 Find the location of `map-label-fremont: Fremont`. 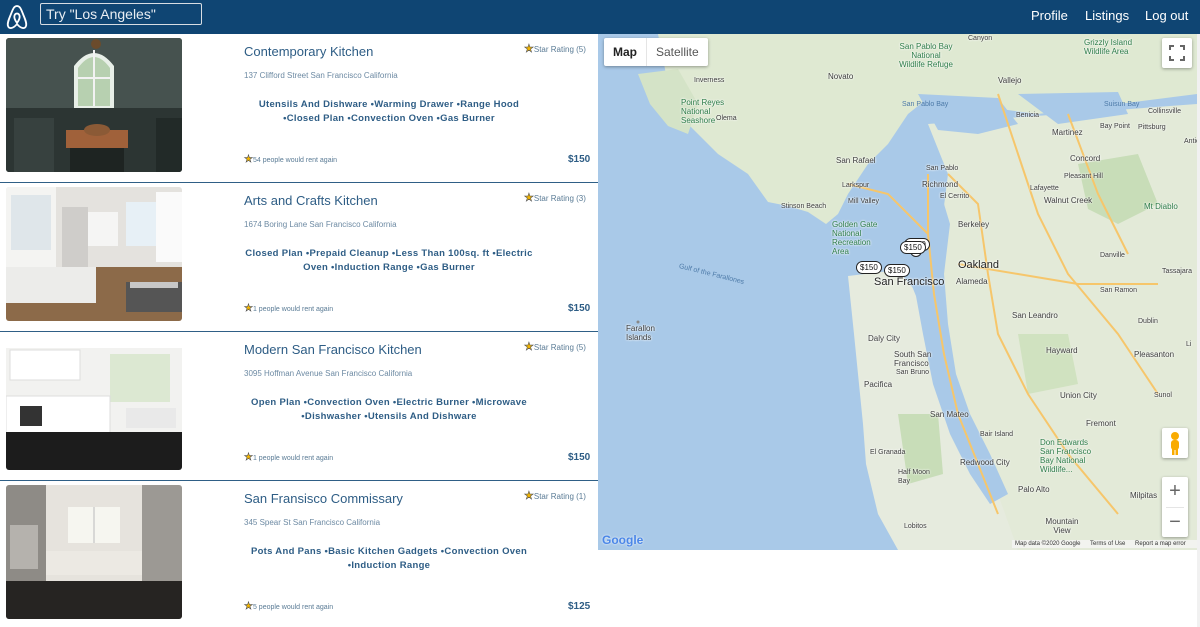

map-label-fremont: Fremont is located at coordinates (1101, 423).